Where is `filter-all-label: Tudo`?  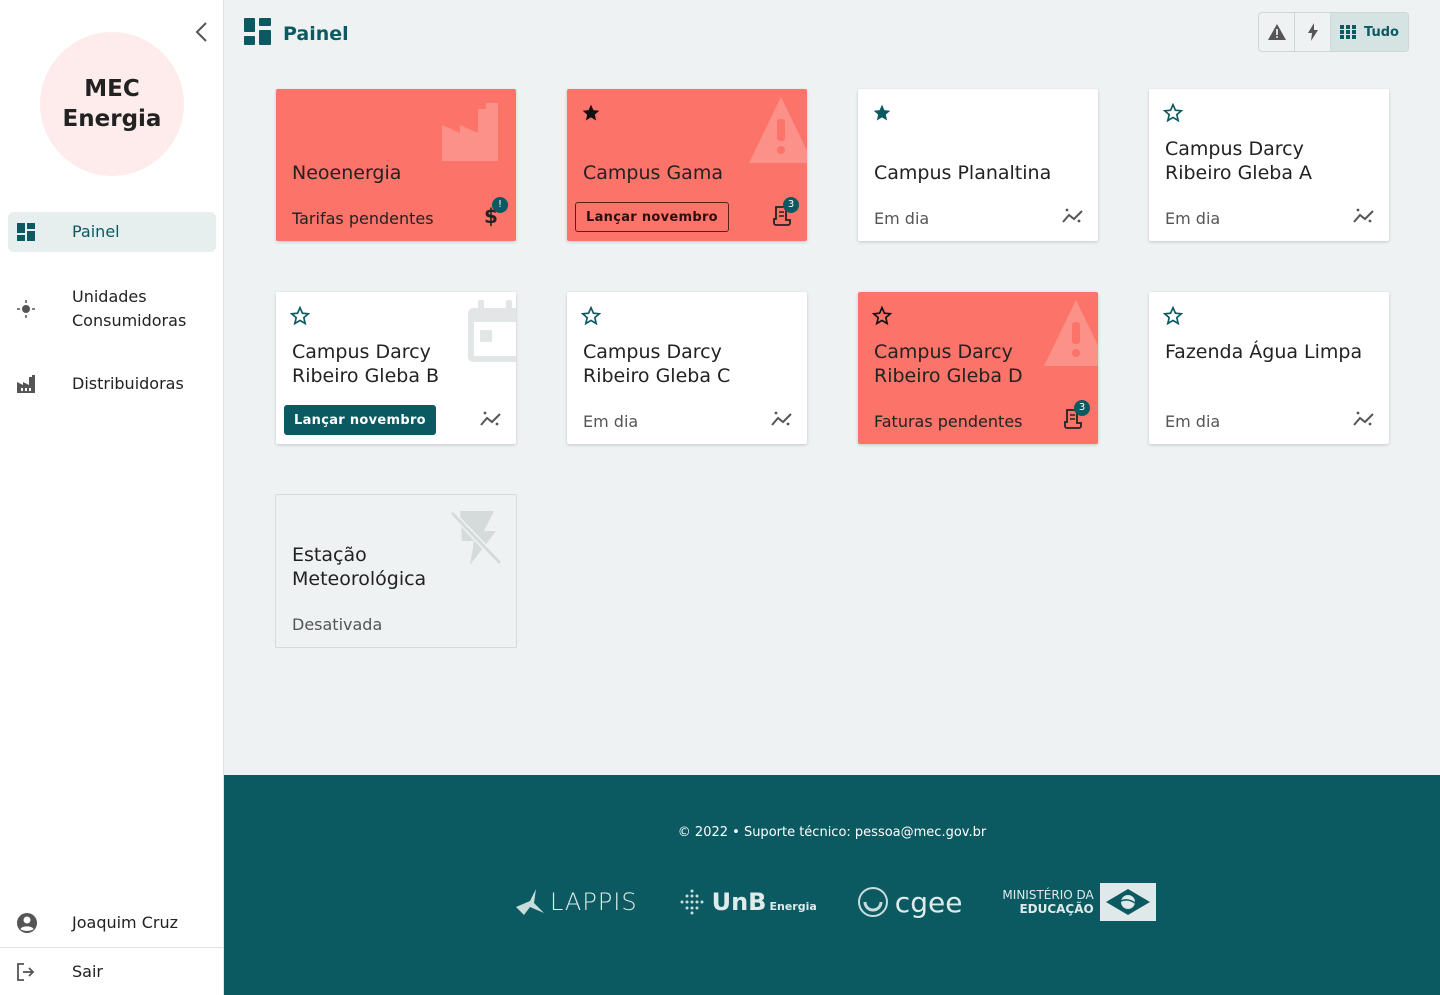 filter-all-label: Tudo is located at coordinates (1381, 32).